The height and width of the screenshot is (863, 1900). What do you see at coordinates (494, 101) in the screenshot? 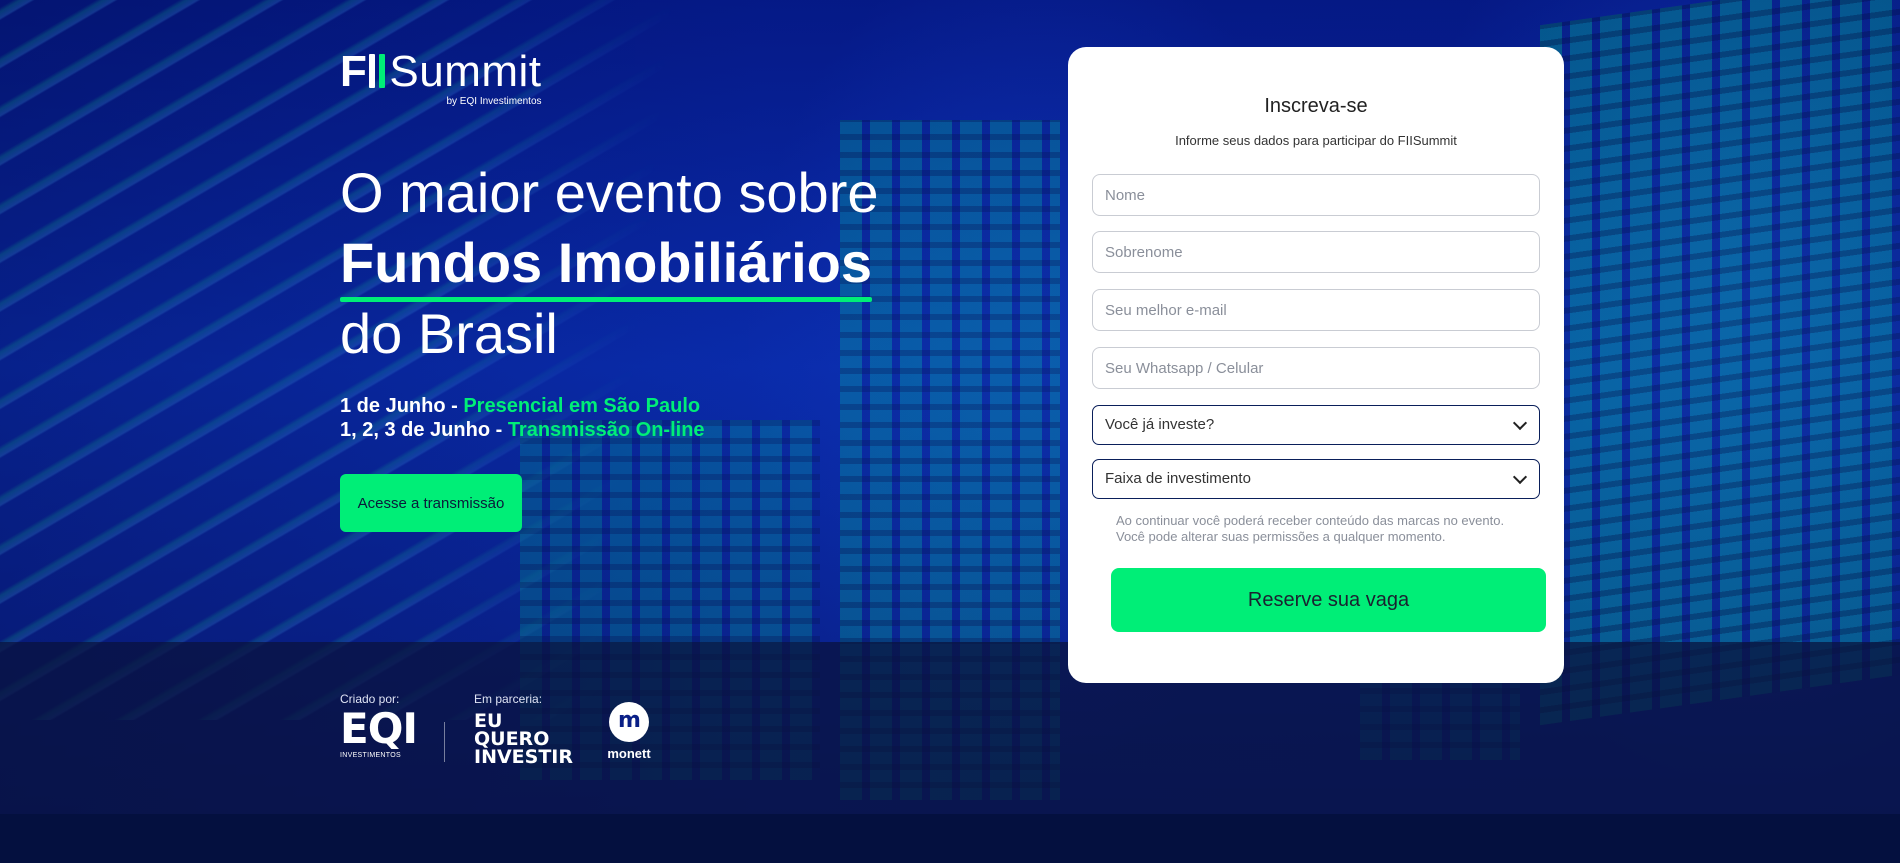
I see `logo-byline: by EQI Investimentos` at bounding box center [494, 101].